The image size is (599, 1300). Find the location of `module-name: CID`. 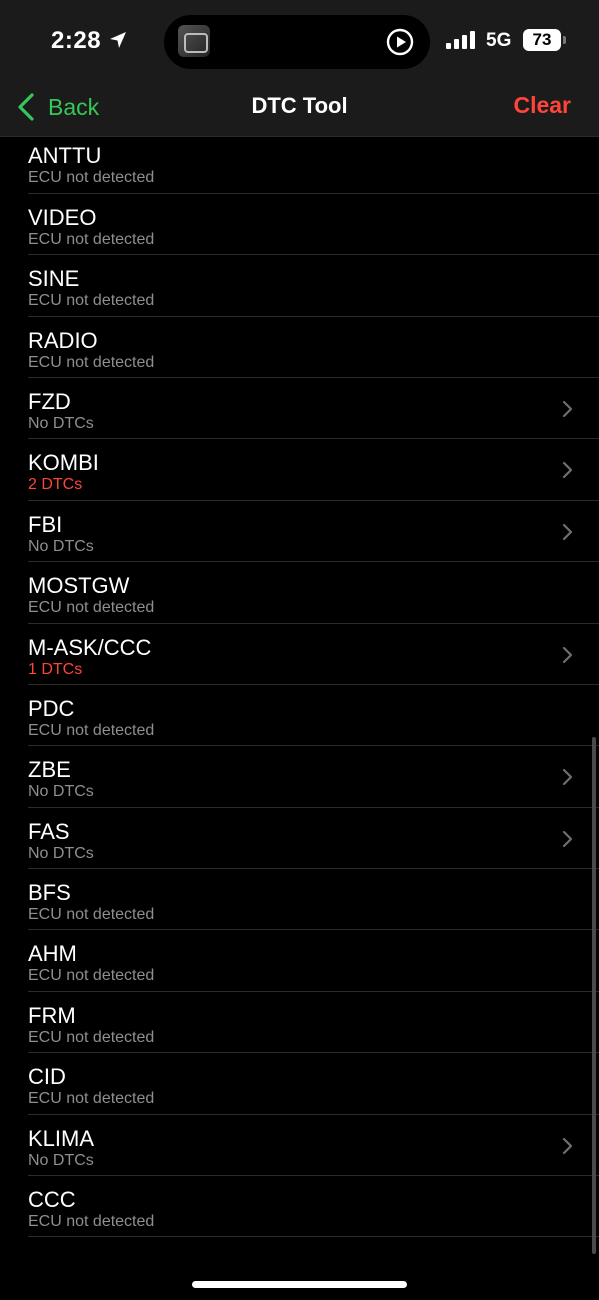

module-name: CID is located at coordinates (47, 1077).